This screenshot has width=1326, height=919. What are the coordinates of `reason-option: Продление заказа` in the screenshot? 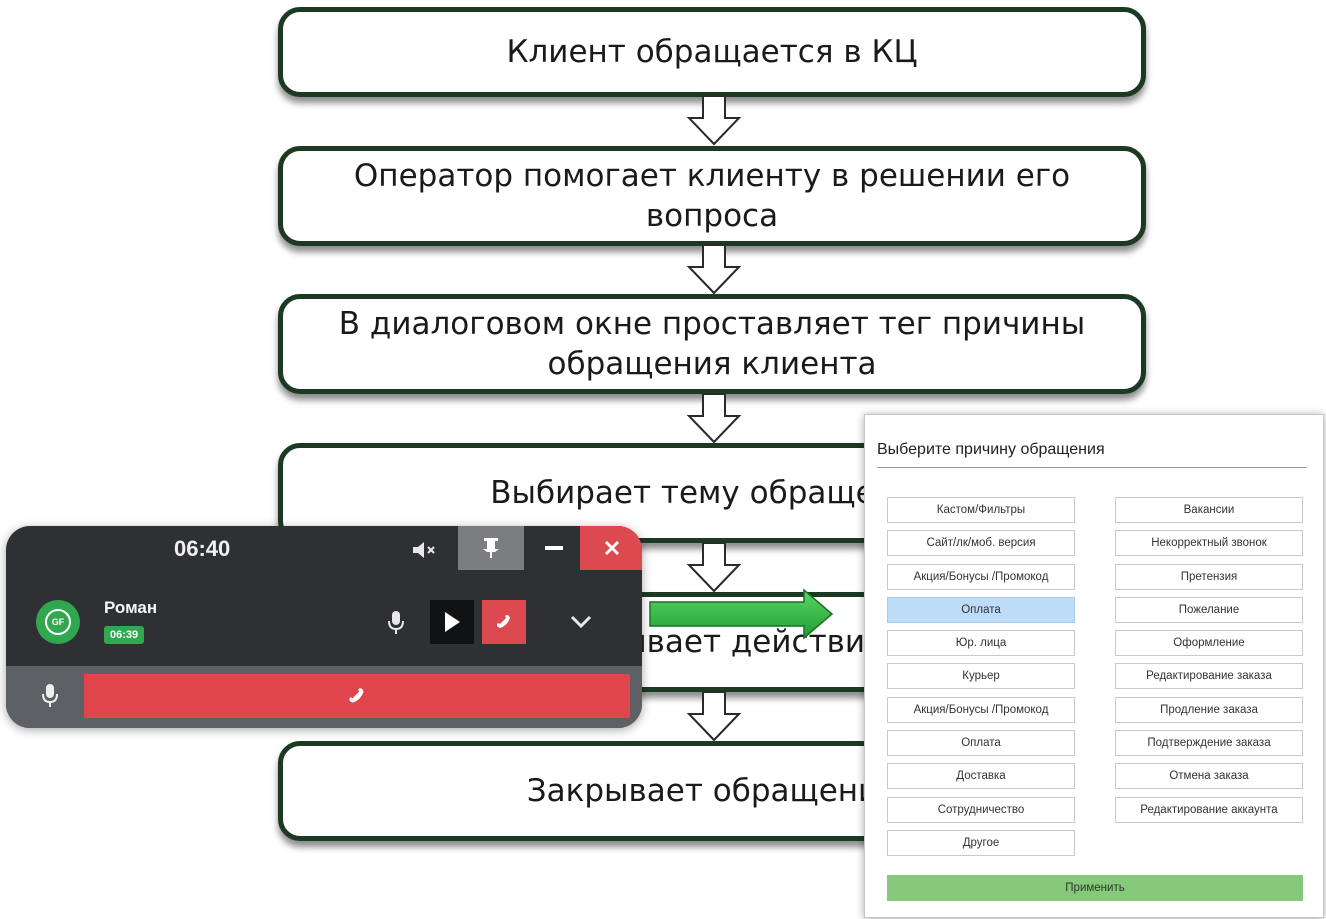 It's located at (1209, 709).